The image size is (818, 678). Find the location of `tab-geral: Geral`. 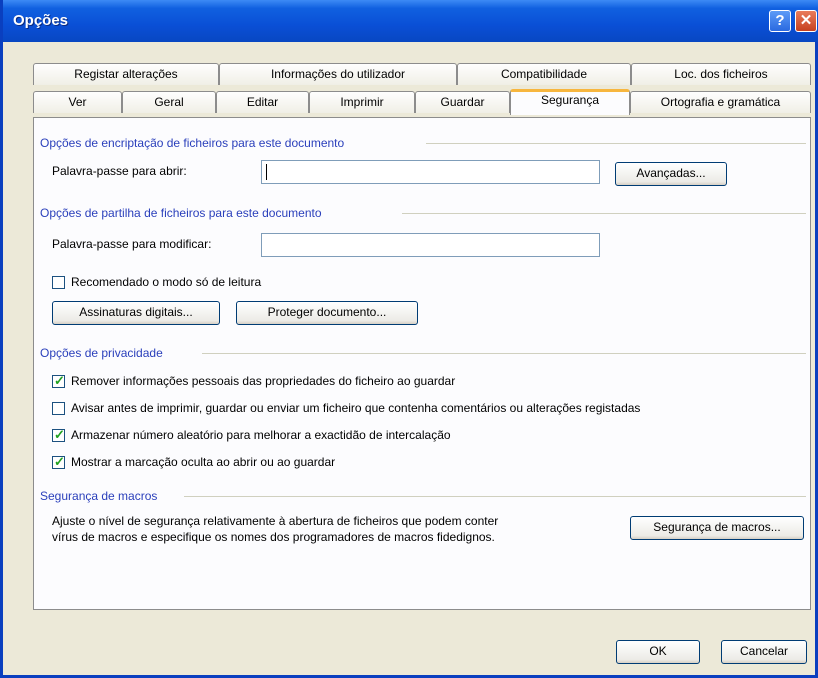

tab-geral: Geral is located at coordinates (169, 102).